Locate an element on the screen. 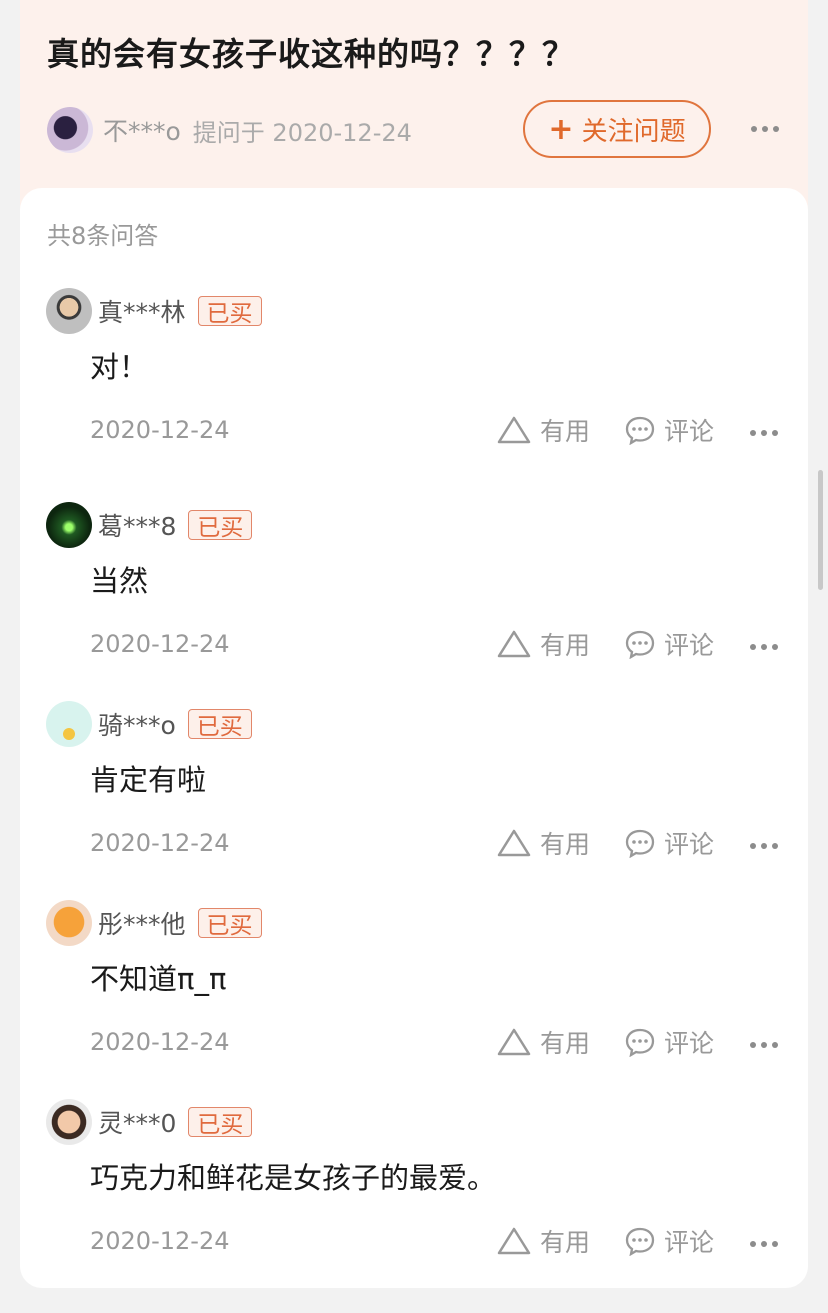 This screenshot has height=1313, width=828. answer-text: 当然 is located at coordinates (119, 581).